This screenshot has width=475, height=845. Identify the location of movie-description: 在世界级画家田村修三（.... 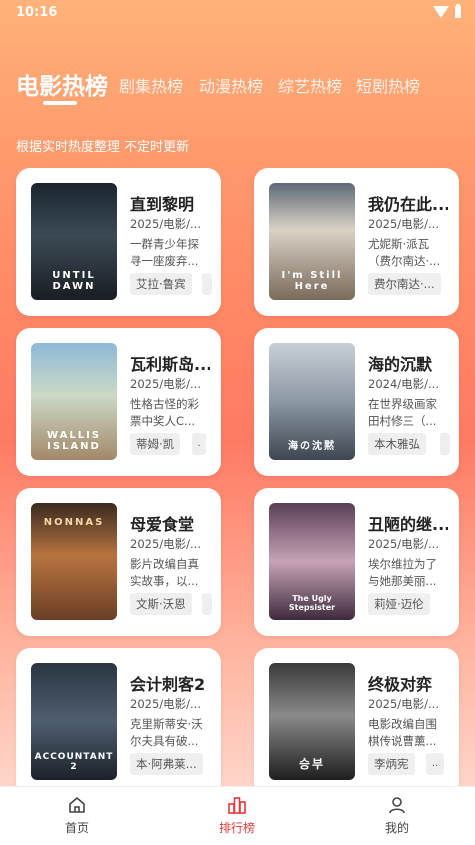
(402, 412).